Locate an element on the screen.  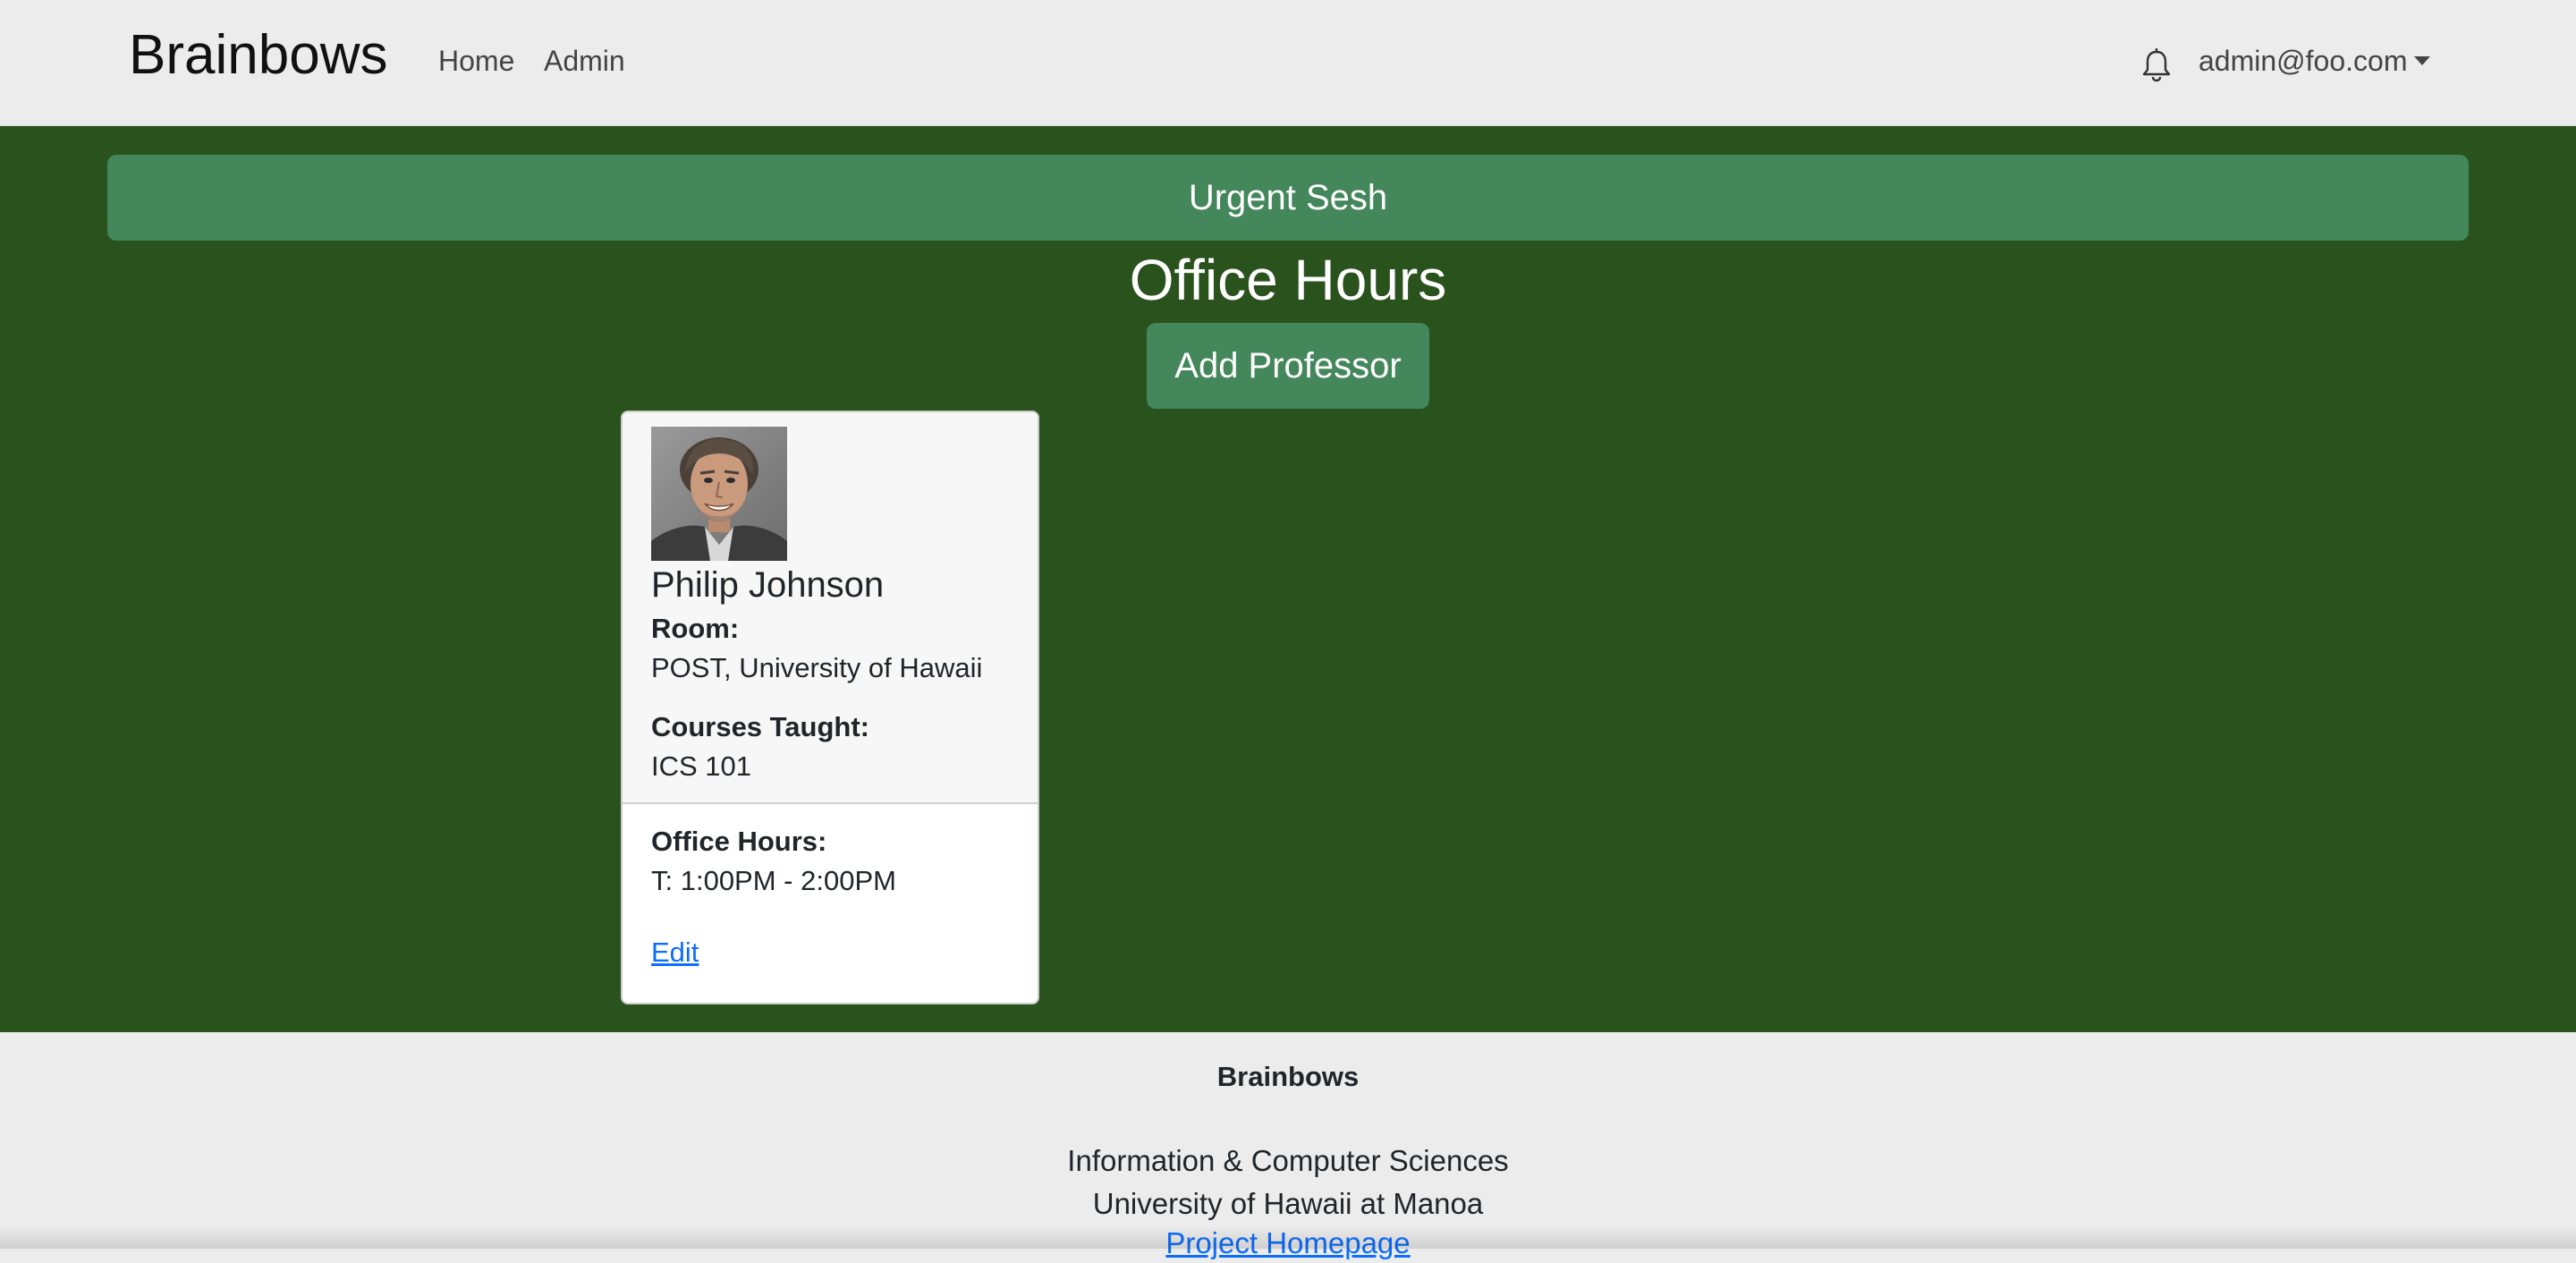
caret-down-icon is located at coordinates (2422, 60).